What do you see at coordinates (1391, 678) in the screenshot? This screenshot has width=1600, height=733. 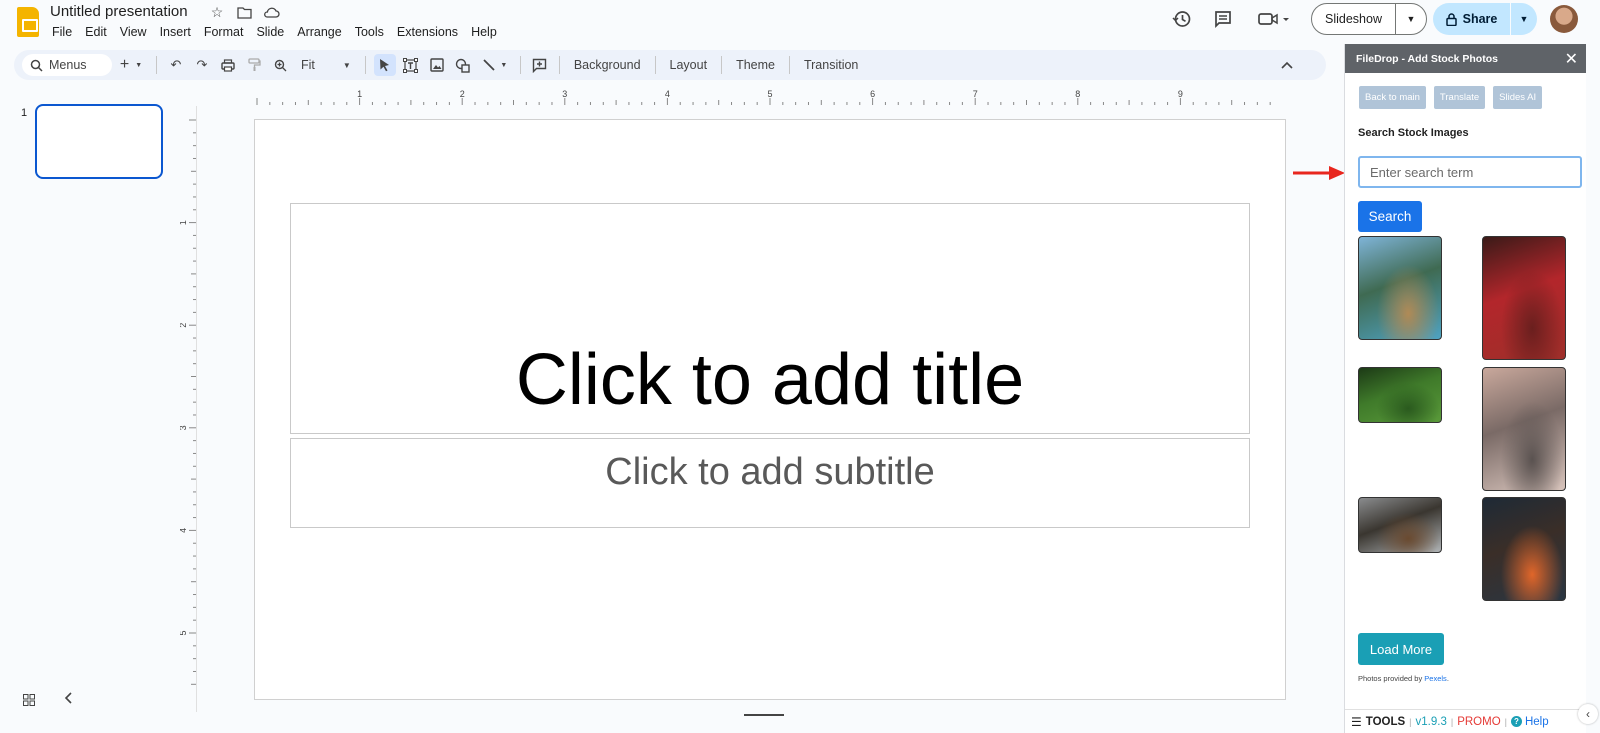 I see `credit-prefix: Photos provided by` at bounding box center [1391, 678].